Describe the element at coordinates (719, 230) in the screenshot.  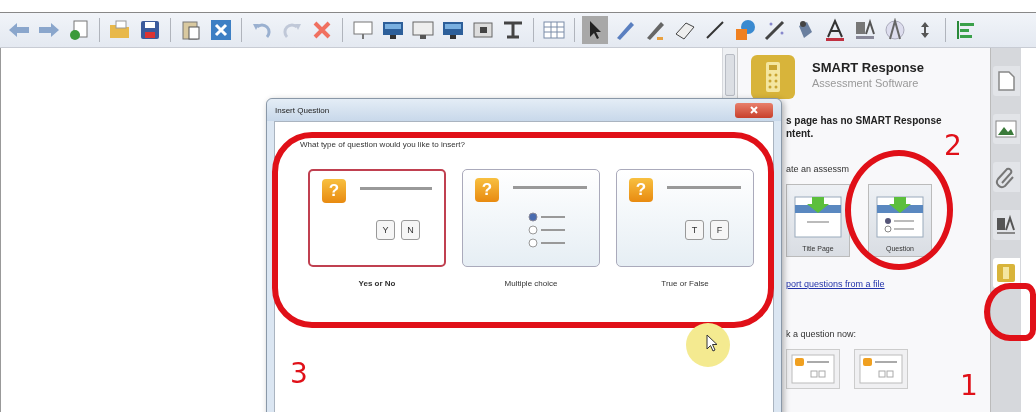
I see `answer-key: F` at that location.